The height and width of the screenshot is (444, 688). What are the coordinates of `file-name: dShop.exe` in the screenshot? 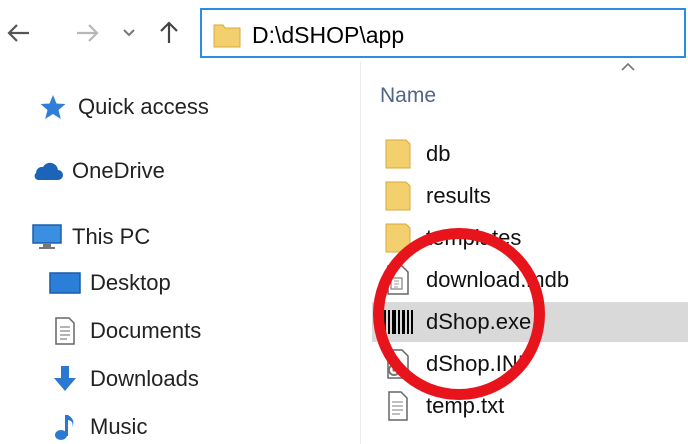 It's located at (479, 321).